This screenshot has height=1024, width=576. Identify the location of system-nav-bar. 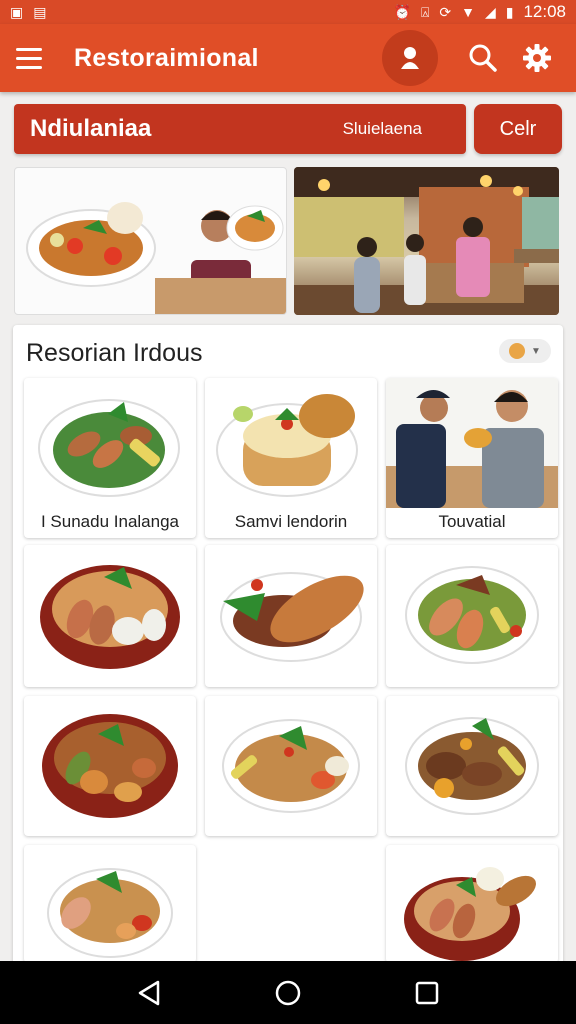
(288, 992).